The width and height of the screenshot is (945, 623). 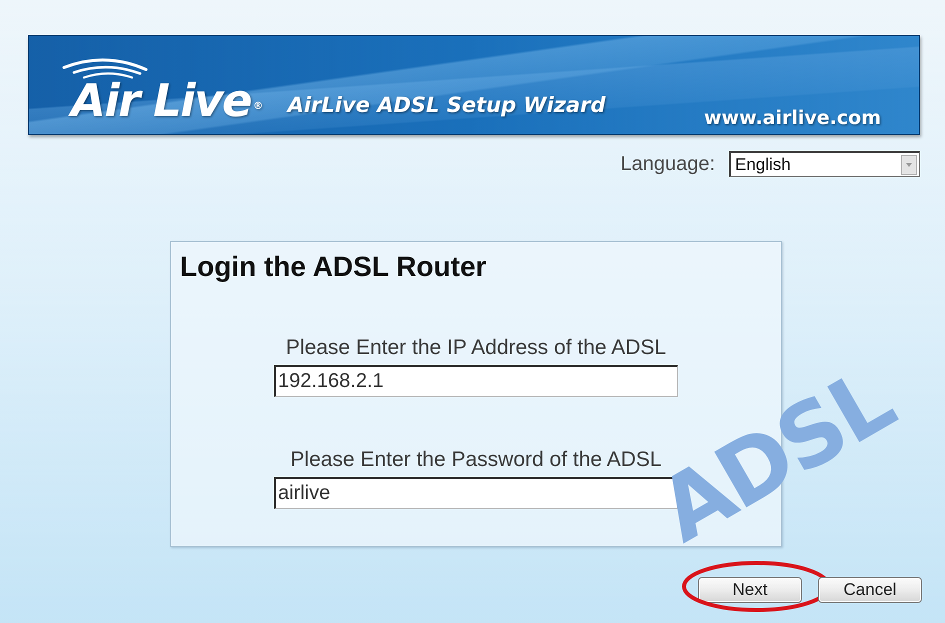 What do you see at coordinates (476, 460) in the screenshot?
I see `field-label: Please Enter the Password of the ADSL` at bounding box center [476, 460].